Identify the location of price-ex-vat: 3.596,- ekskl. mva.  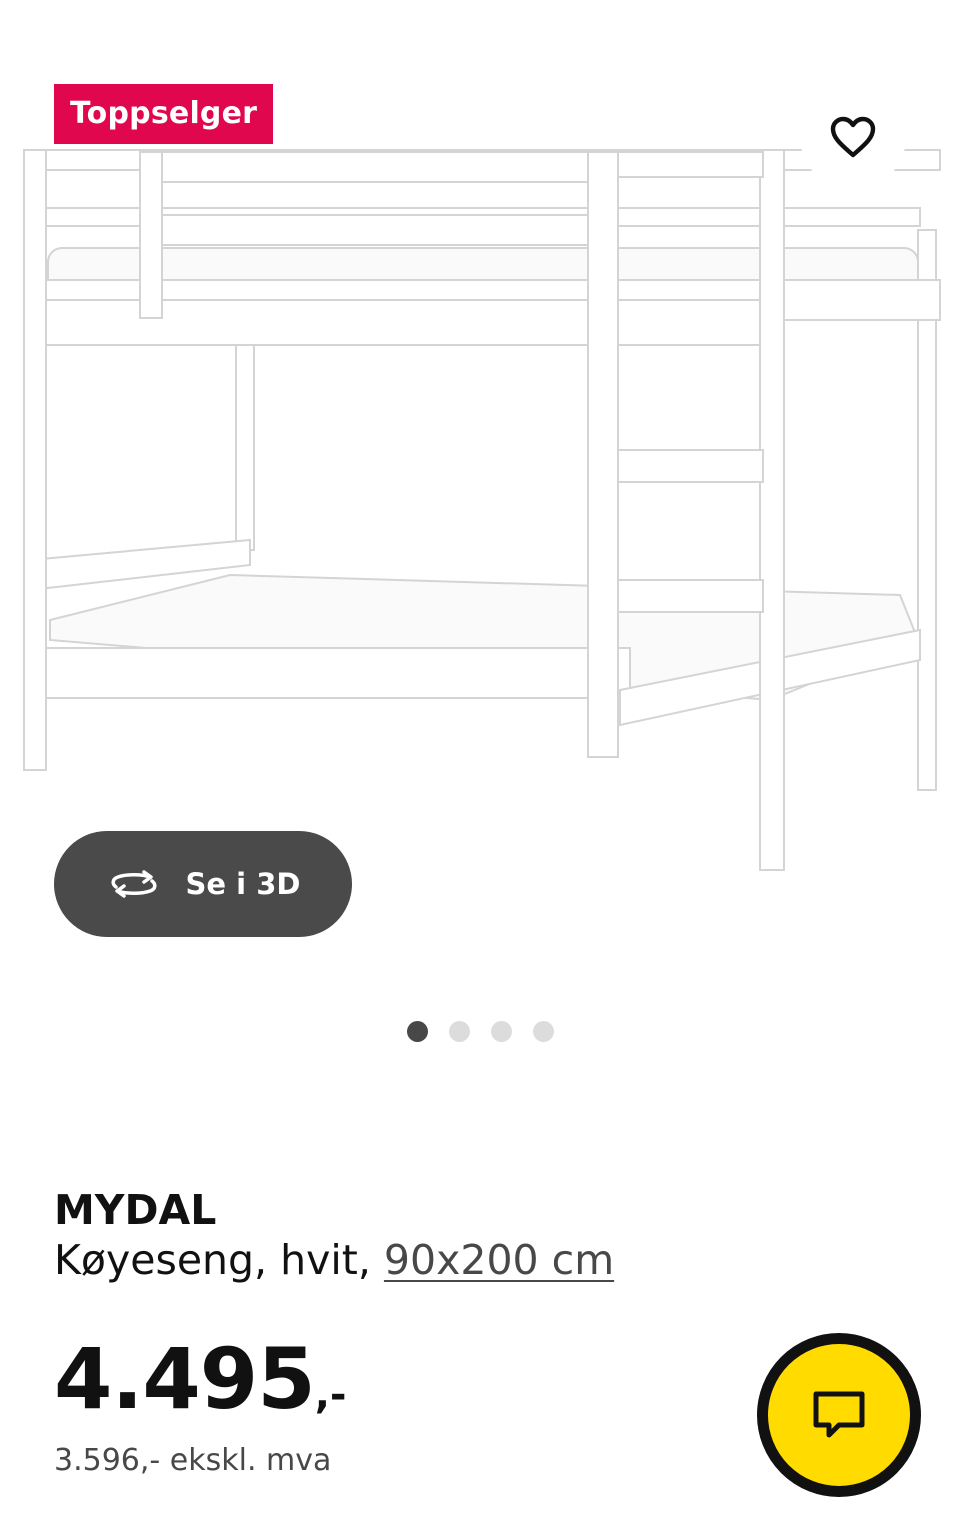
(193, 1460).